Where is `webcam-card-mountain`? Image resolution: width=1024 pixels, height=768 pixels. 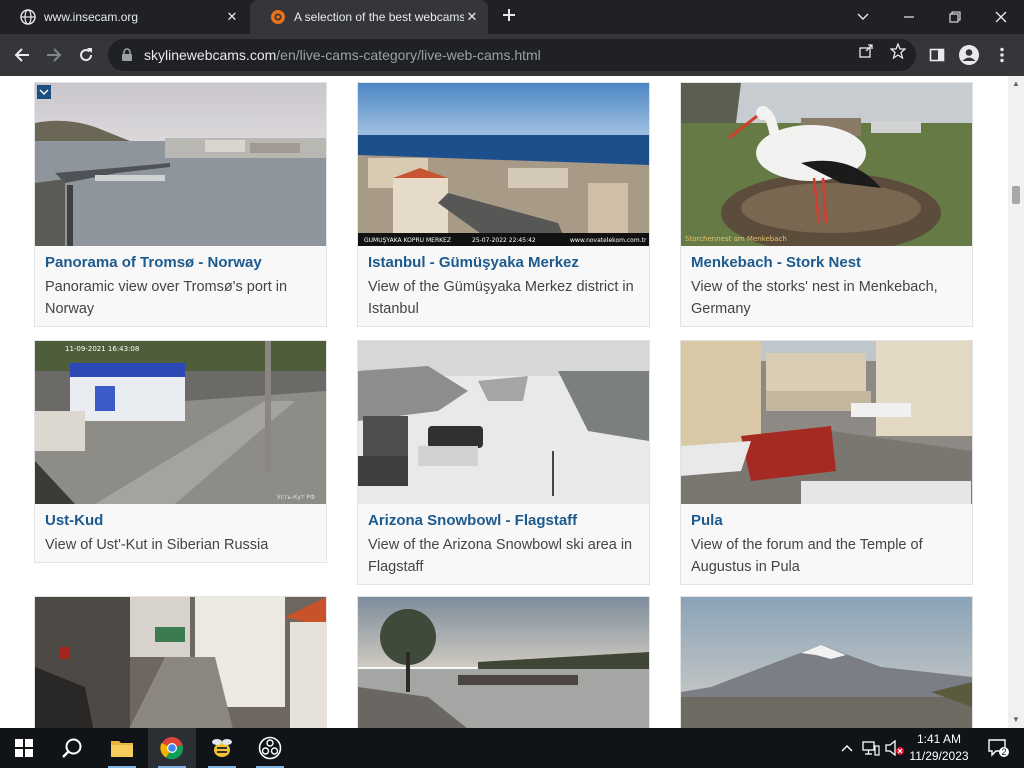
webcam-card-mountain is located at coordinates (826, 662).